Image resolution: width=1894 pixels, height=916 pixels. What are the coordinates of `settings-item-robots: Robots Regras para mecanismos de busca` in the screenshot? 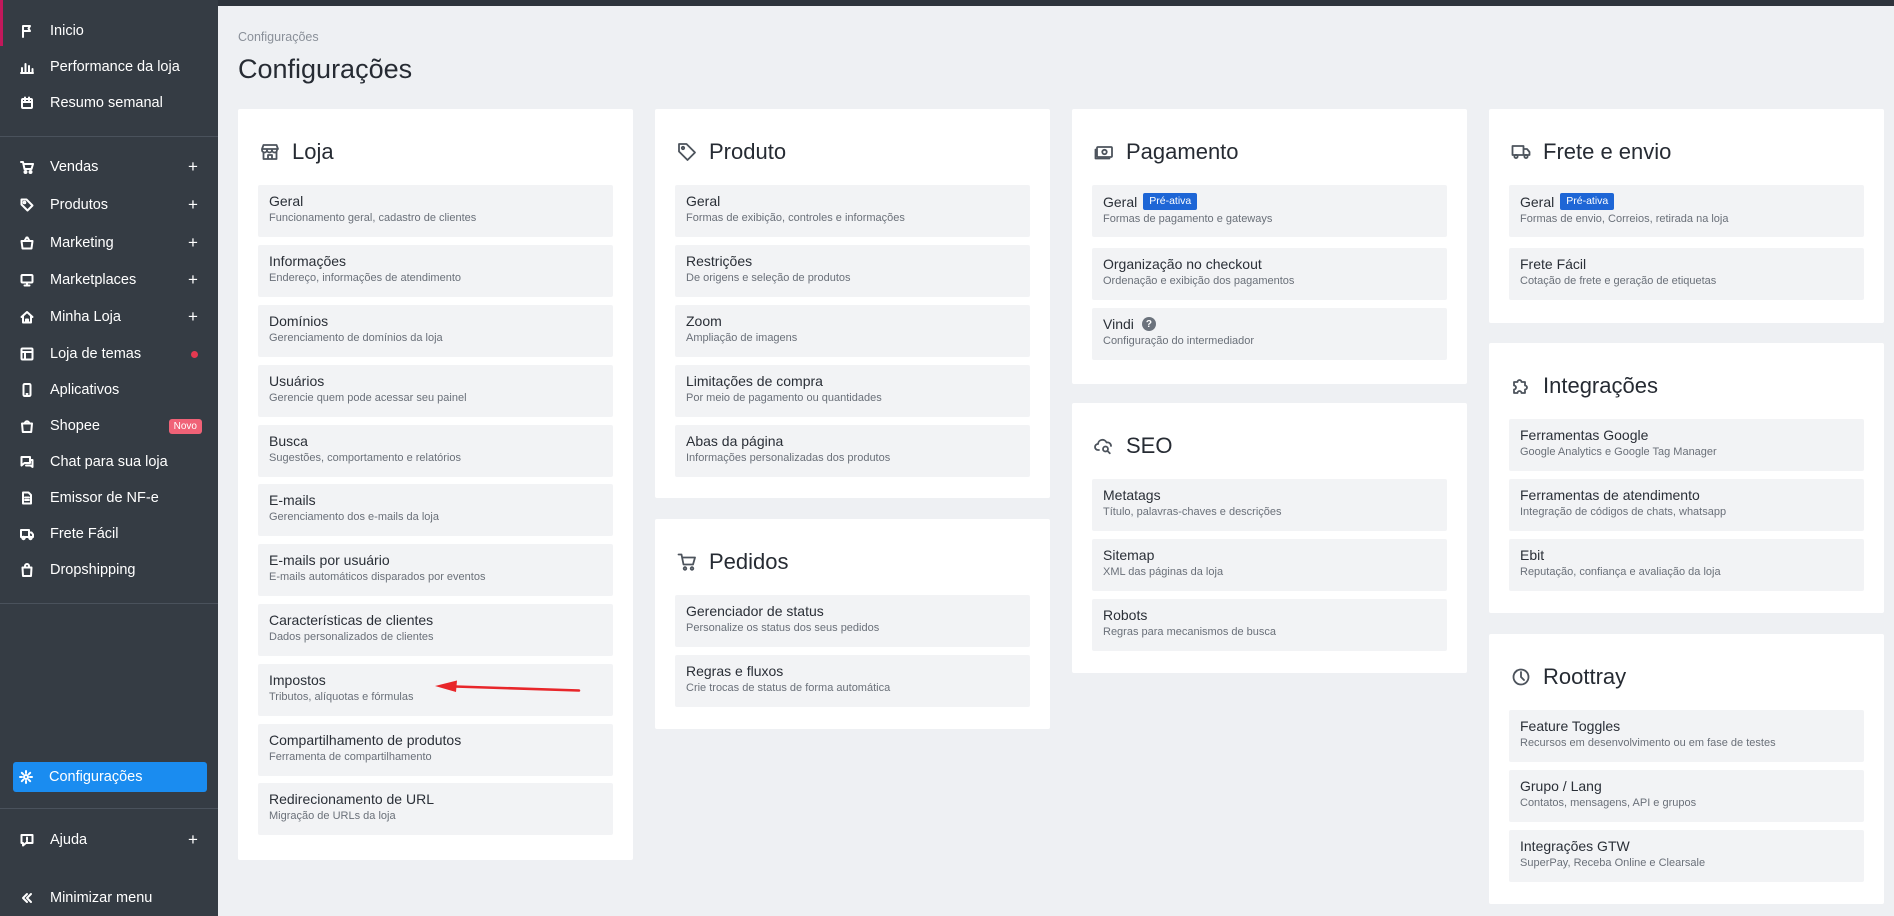 It's located at (1269, 625).